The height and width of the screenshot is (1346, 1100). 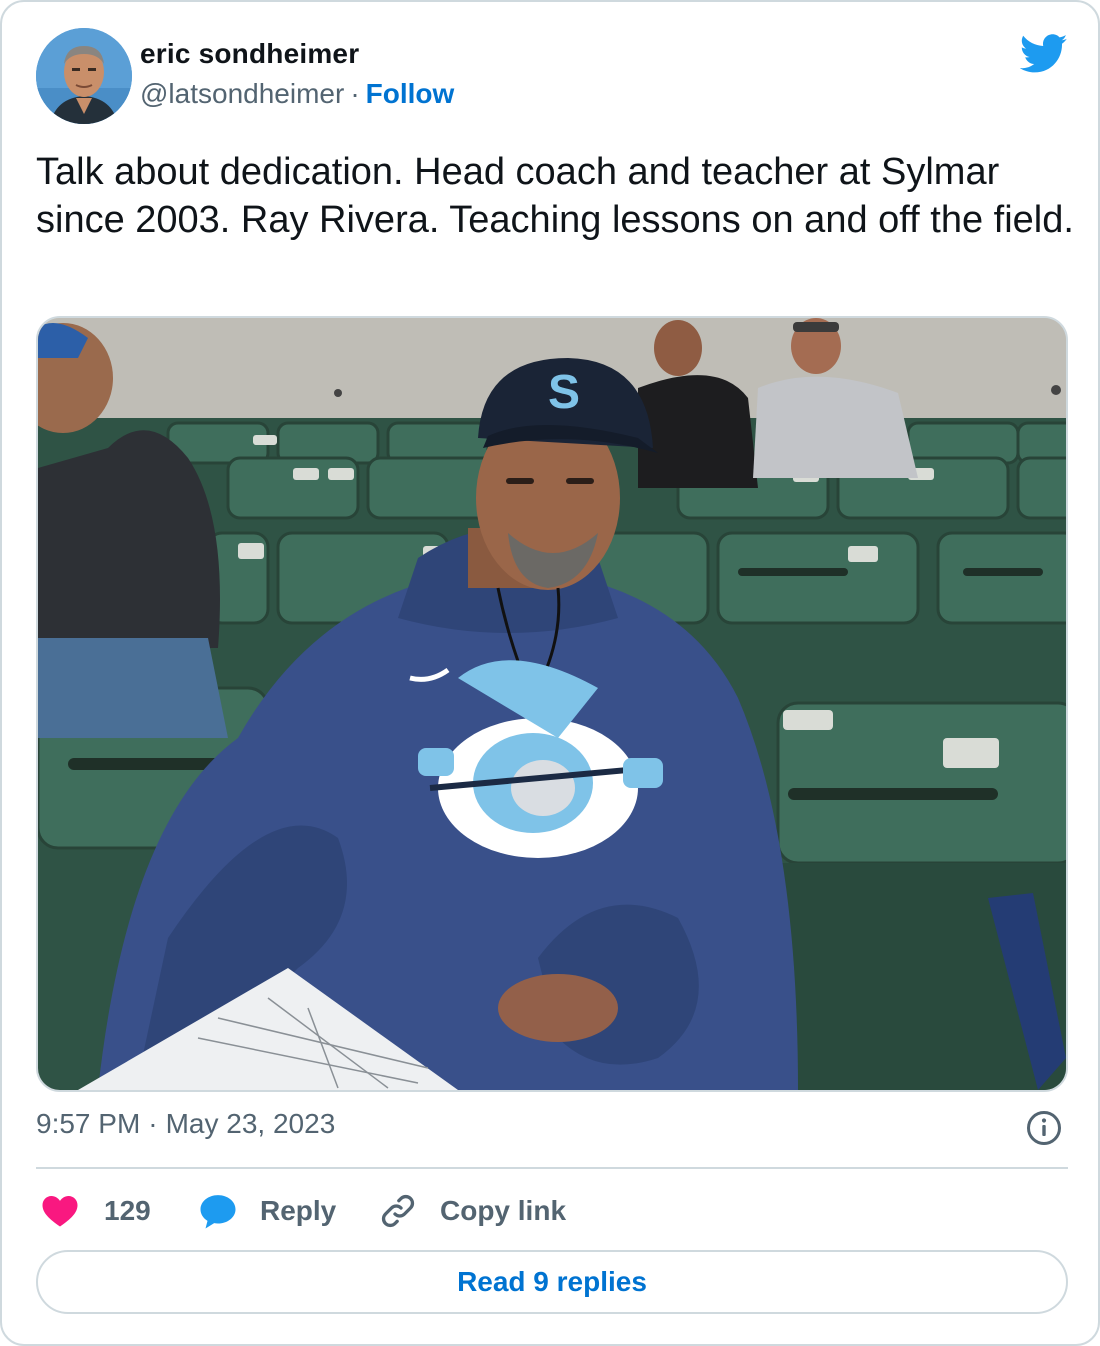 I want to click on reply-label: Reply, so click(x=298, y=1210).